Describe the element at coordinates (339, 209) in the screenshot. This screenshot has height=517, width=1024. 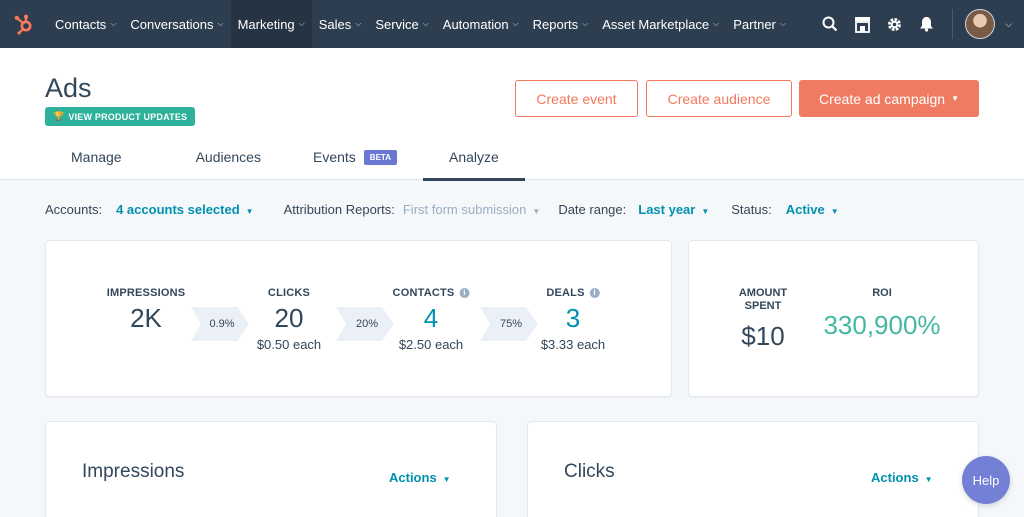
I see `attribution-label: Attribution Reports:` at that location.